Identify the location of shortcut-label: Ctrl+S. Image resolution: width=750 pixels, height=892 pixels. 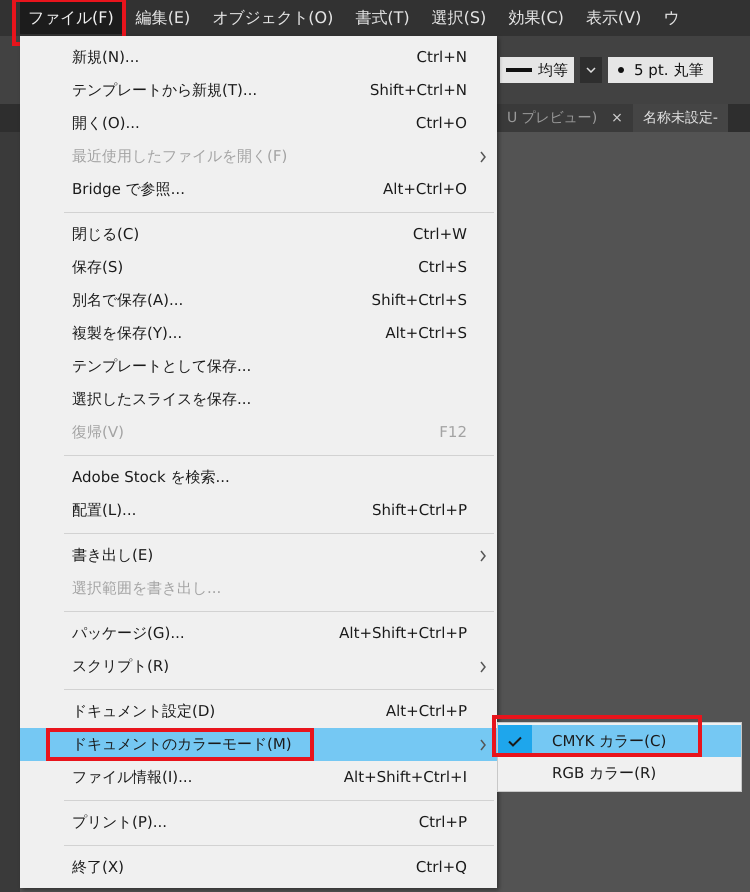
(442, 267).